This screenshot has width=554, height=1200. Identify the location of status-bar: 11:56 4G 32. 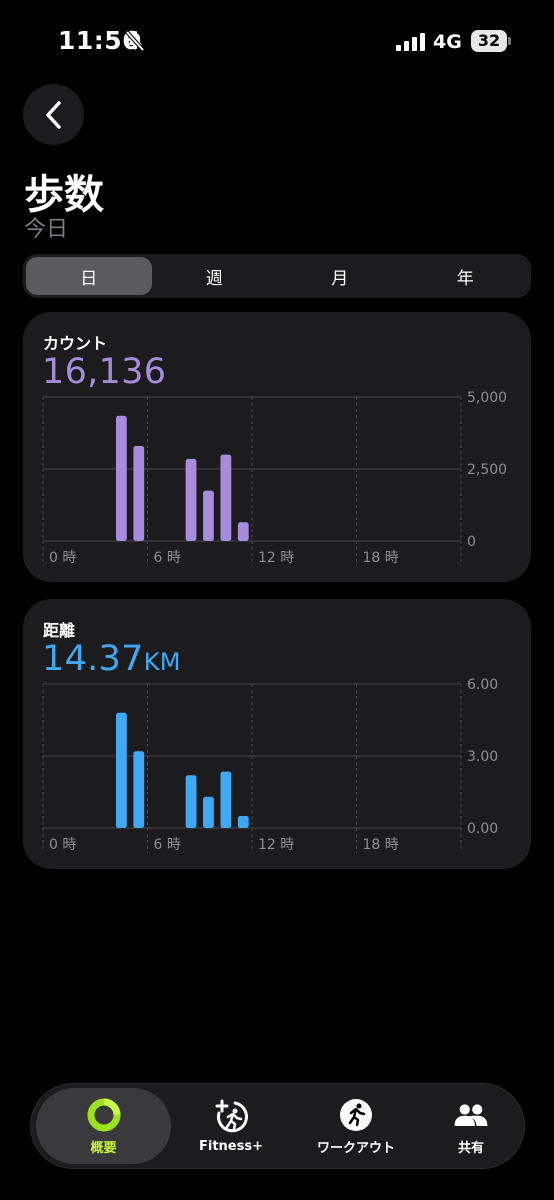
(277, 42).